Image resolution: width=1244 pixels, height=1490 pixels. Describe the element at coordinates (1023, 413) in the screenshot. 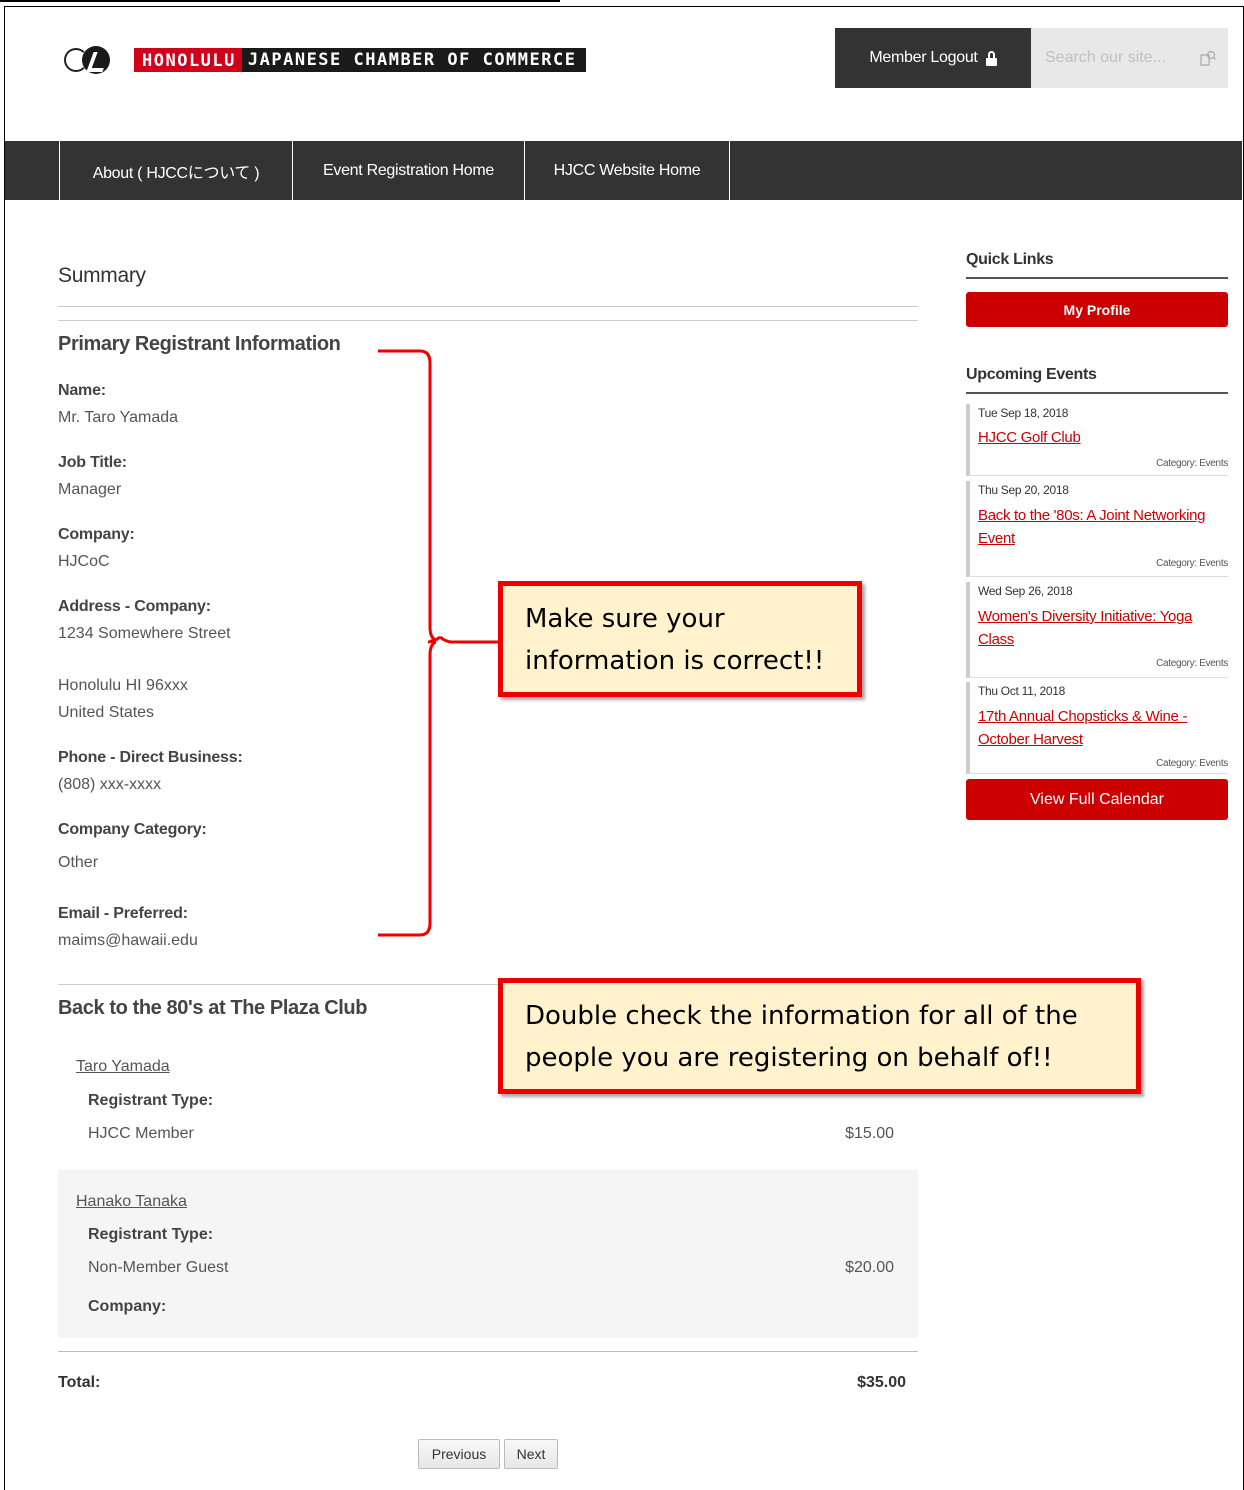

I see `event-date: Tue Sep 18, 2018` at that location.